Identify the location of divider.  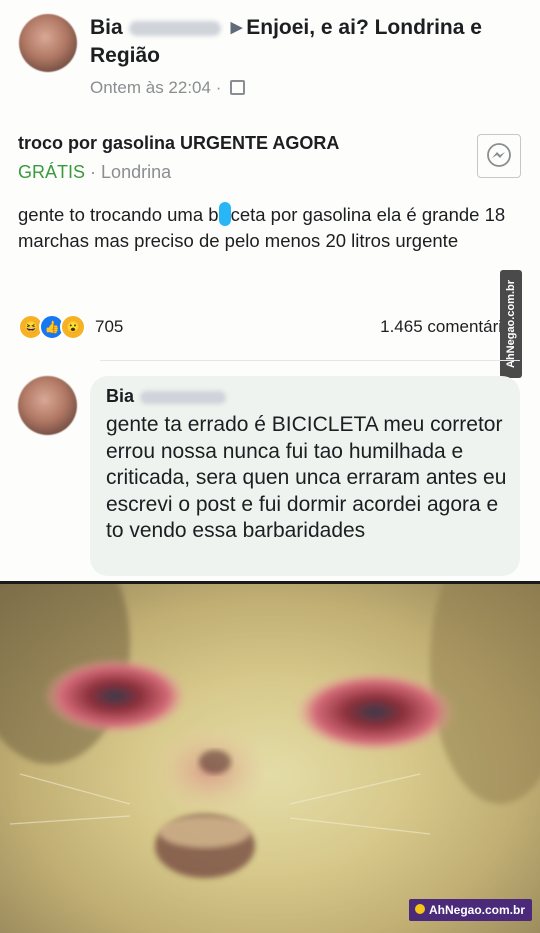
(310, 360).